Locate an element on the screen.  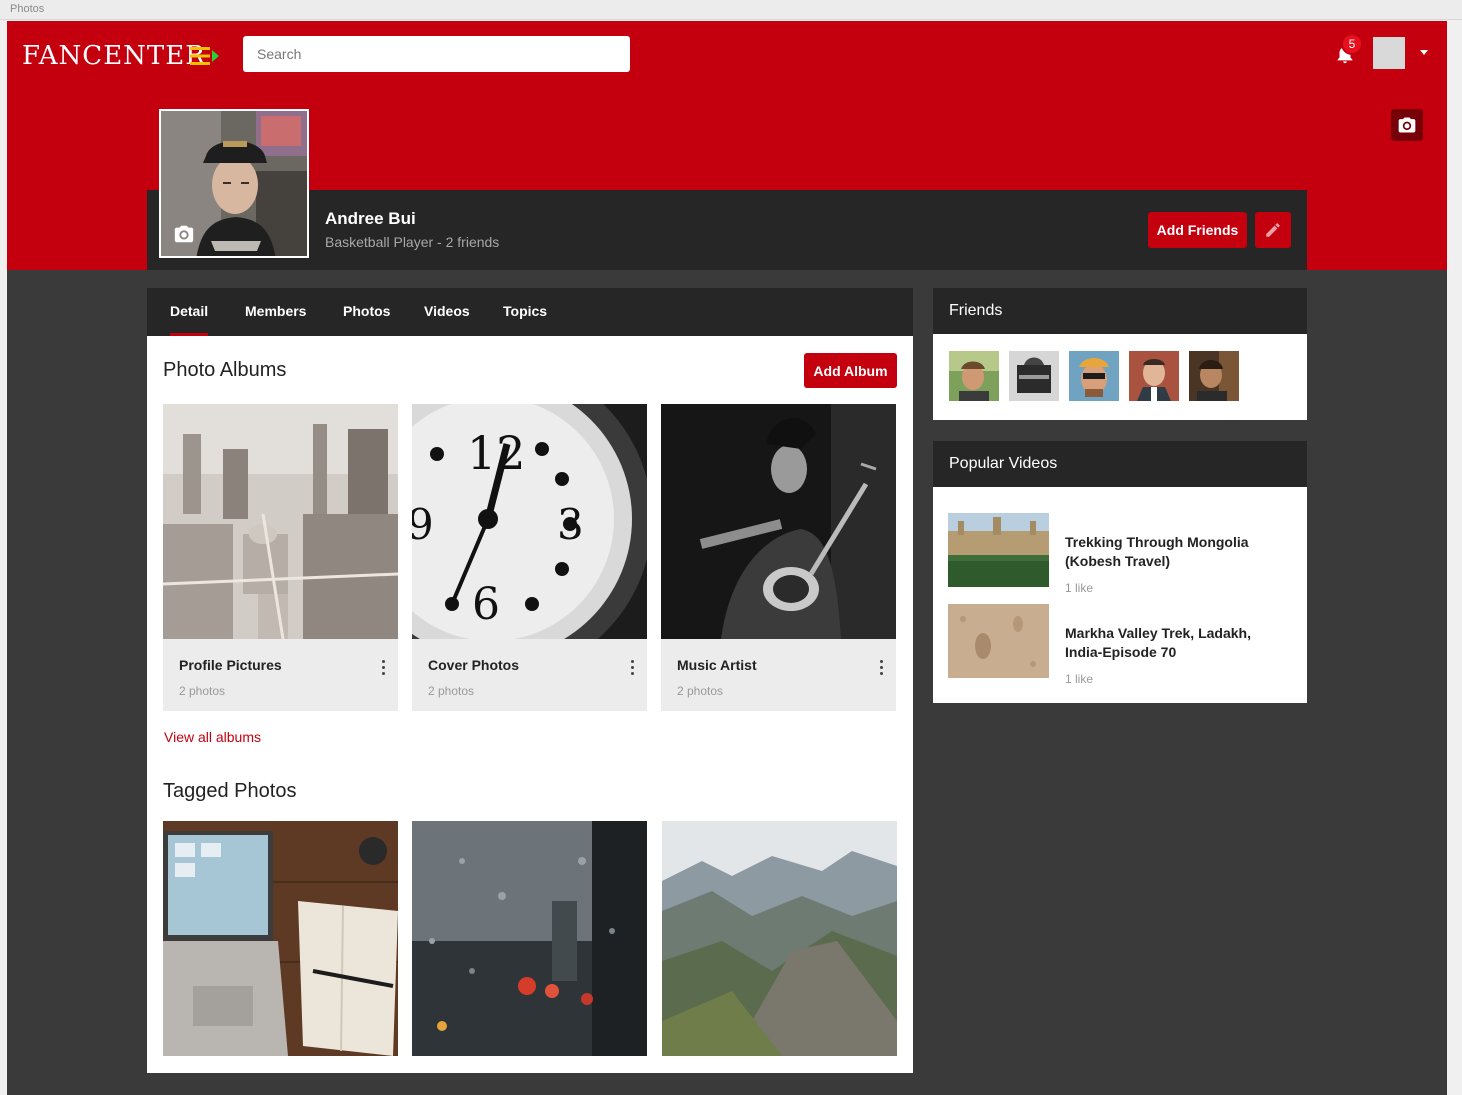
album-name: Music Artist is located at coordinates (717, 665).